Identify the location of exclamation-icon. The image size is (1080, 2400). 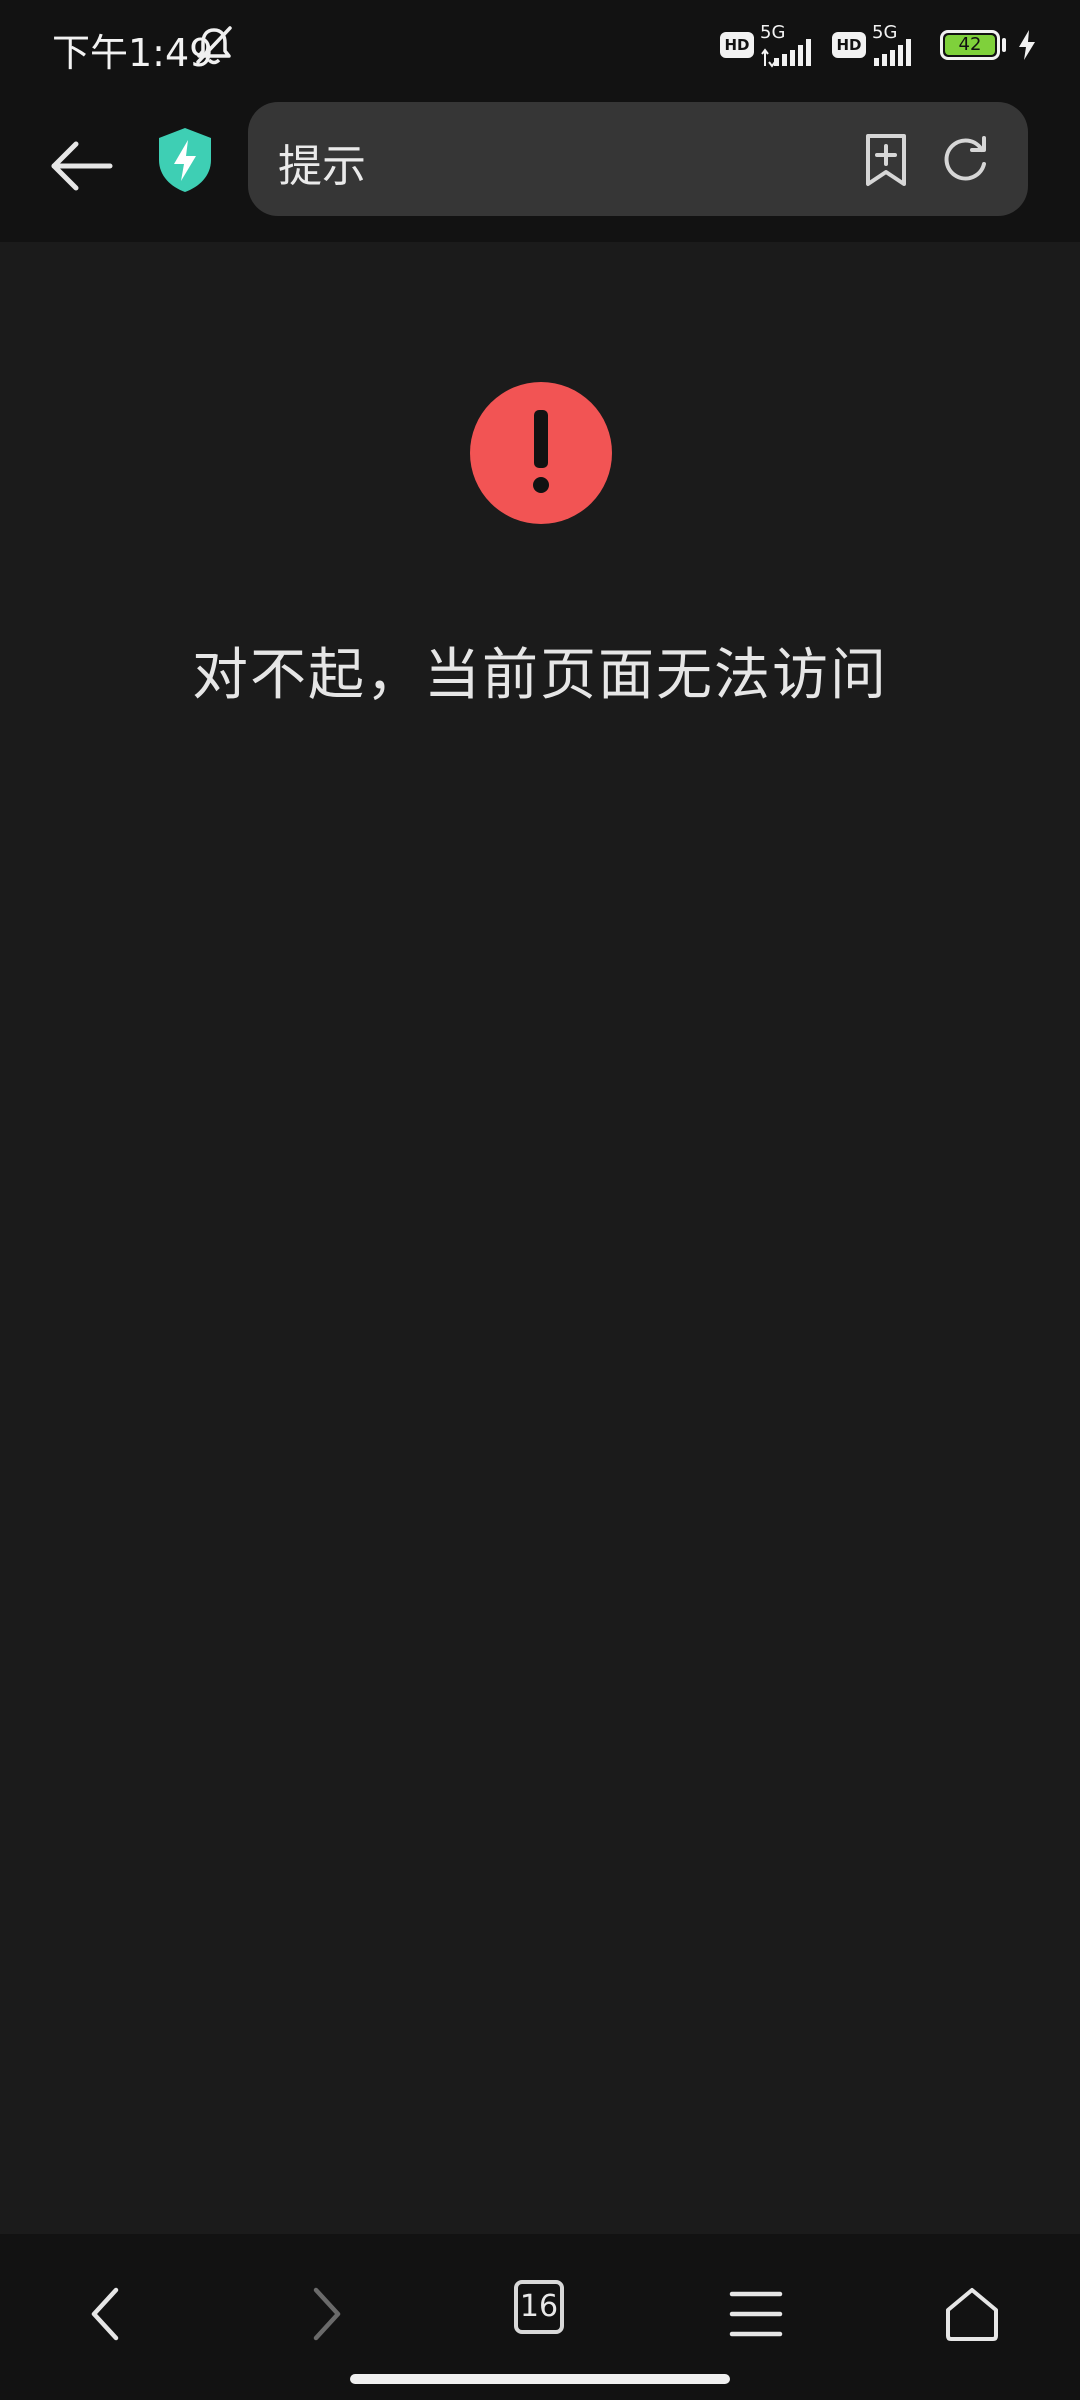
(541, 453).